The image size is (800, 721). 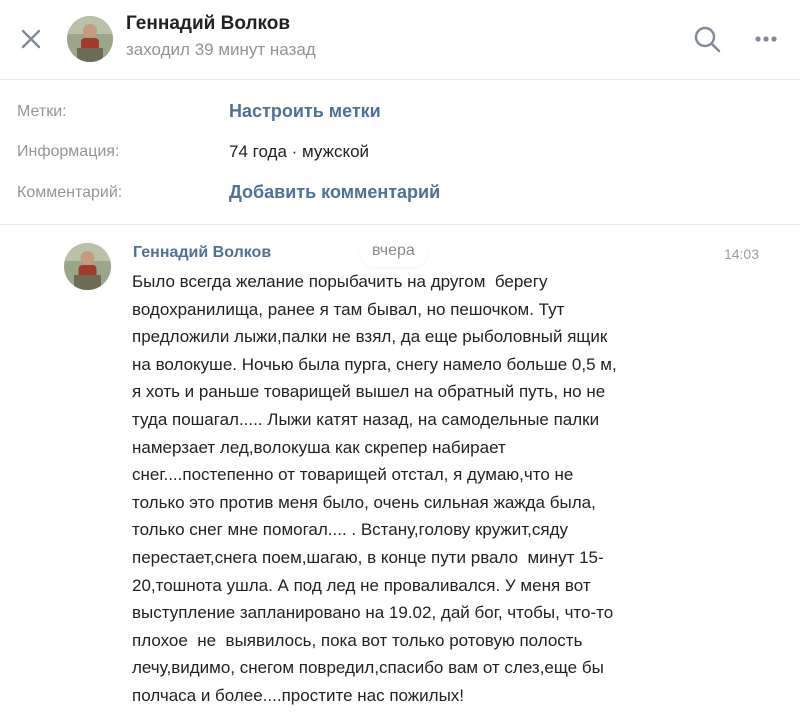 What do you see at coordinates (299, 151) in the screenshot?
I see `information-value: 74 года · мужской` at bounding box center [299, 151].